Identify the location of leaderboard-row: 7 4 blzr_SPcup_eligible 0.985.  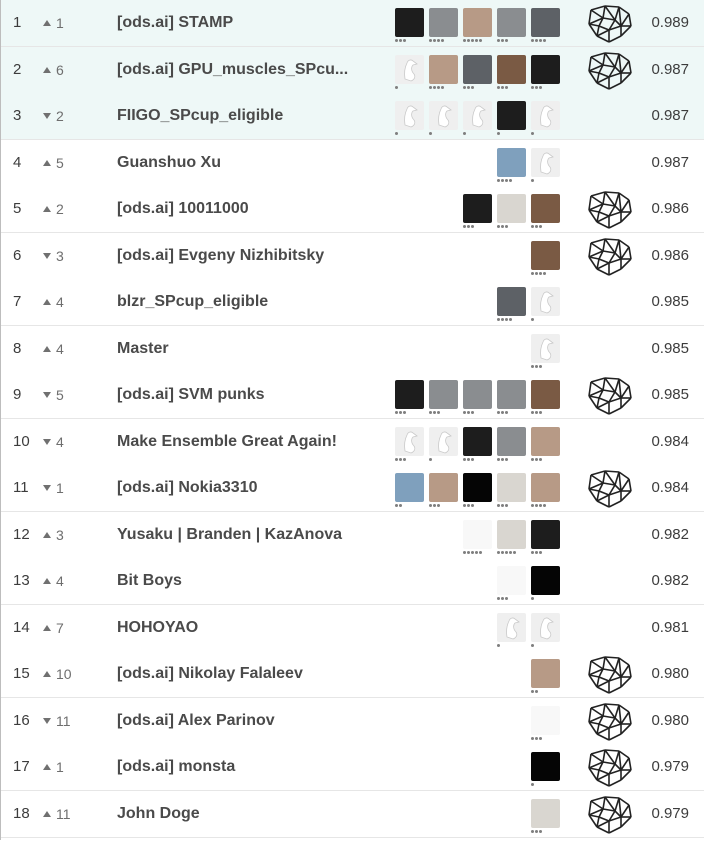
(352, 302).